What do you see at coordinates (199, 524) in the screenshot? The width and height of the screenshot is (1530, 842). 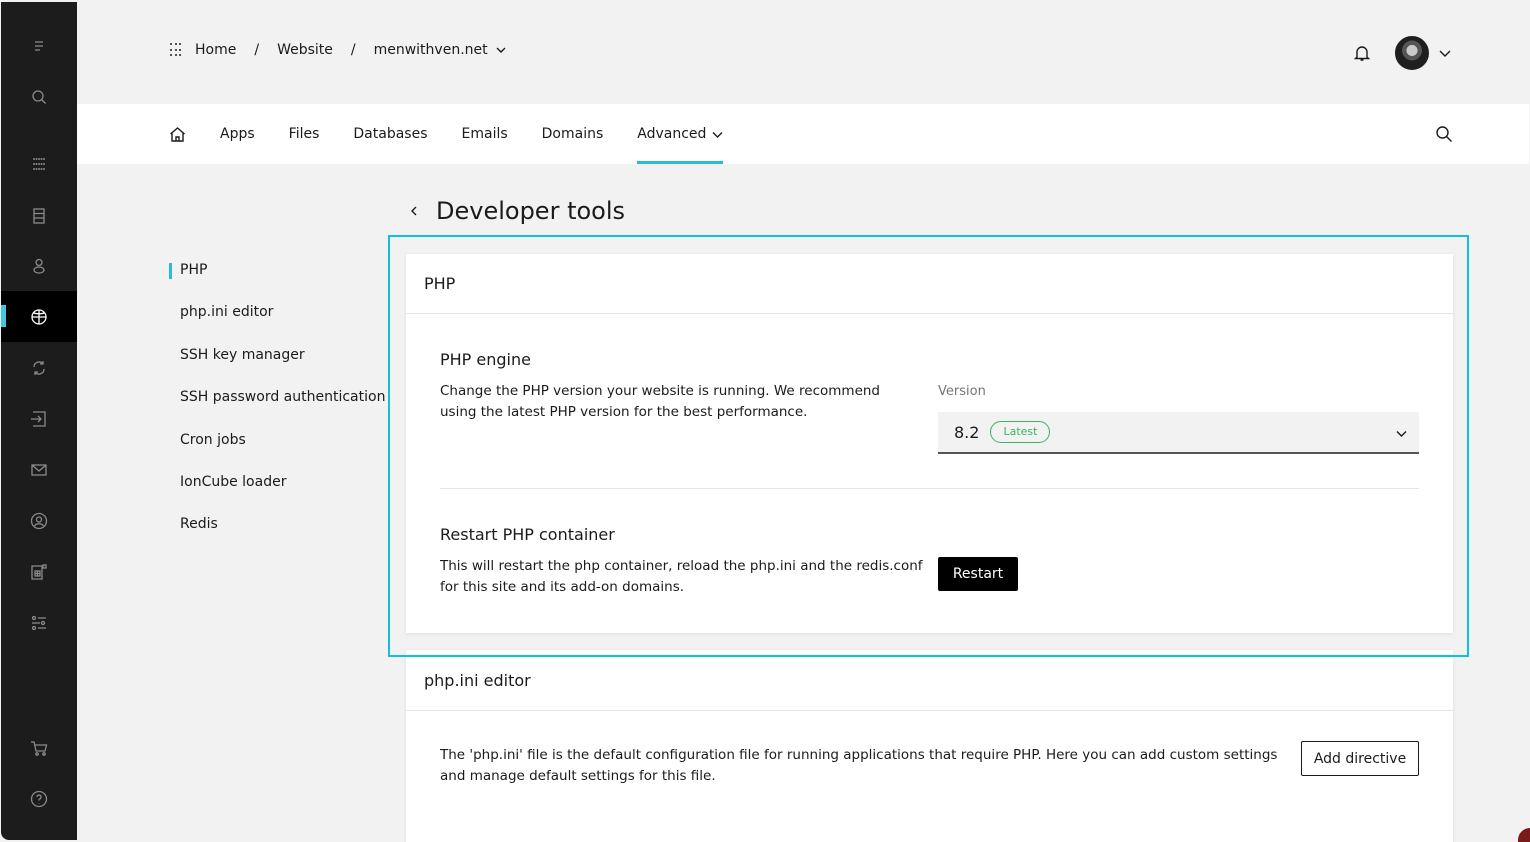 I see `sidemenu-label: Redis` at bounding box center [199, 524].